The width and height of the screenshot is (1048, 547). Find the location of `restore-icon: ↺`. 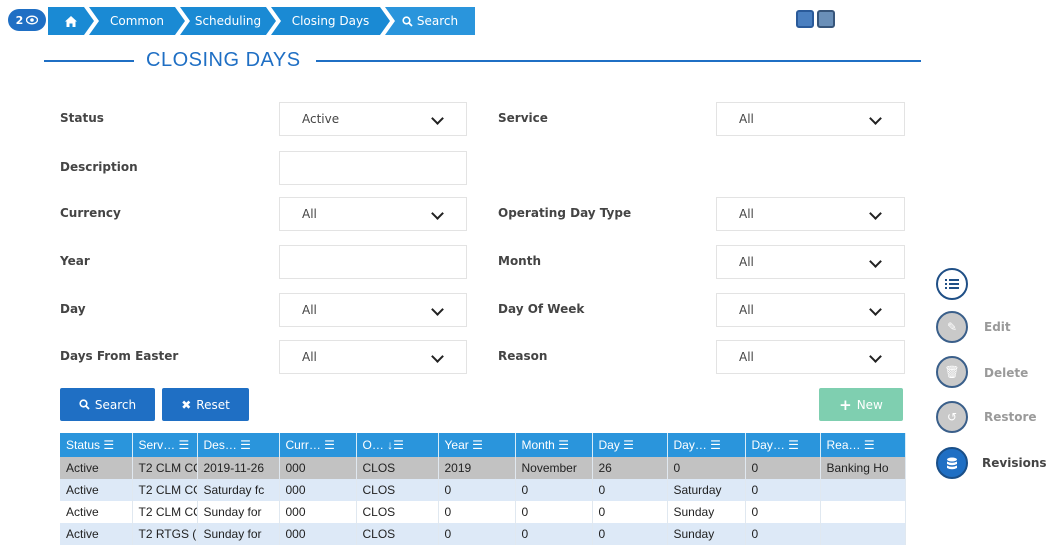

restore-icon: ↺ is located at coordinates (952, 417).